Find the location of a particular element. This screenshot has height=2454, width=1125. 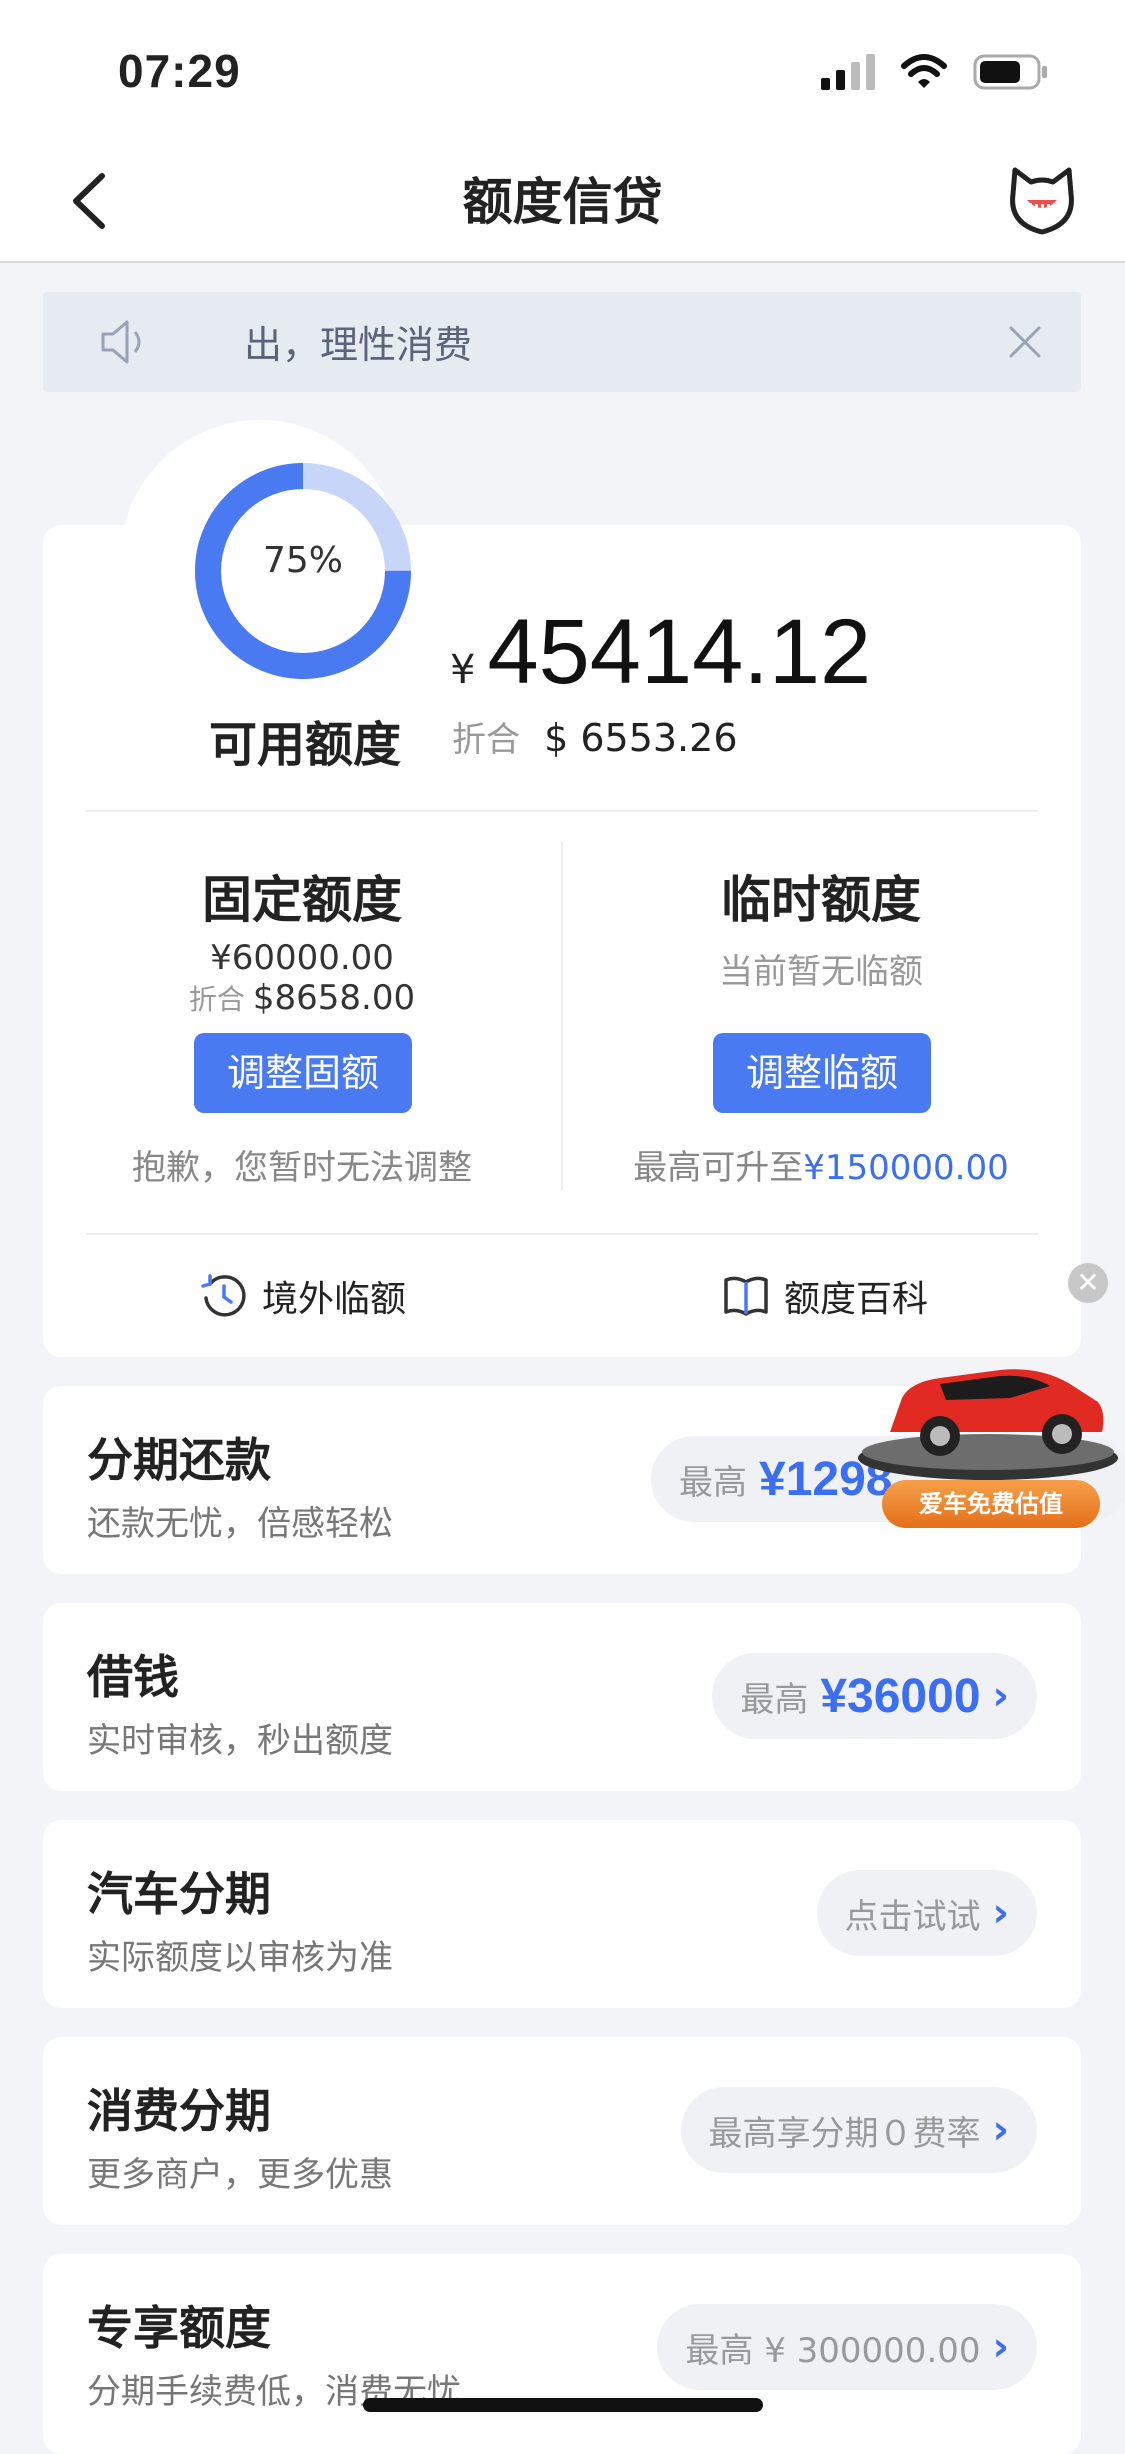

row-title: 汽车分期 is located at coordinates (179, 1894).